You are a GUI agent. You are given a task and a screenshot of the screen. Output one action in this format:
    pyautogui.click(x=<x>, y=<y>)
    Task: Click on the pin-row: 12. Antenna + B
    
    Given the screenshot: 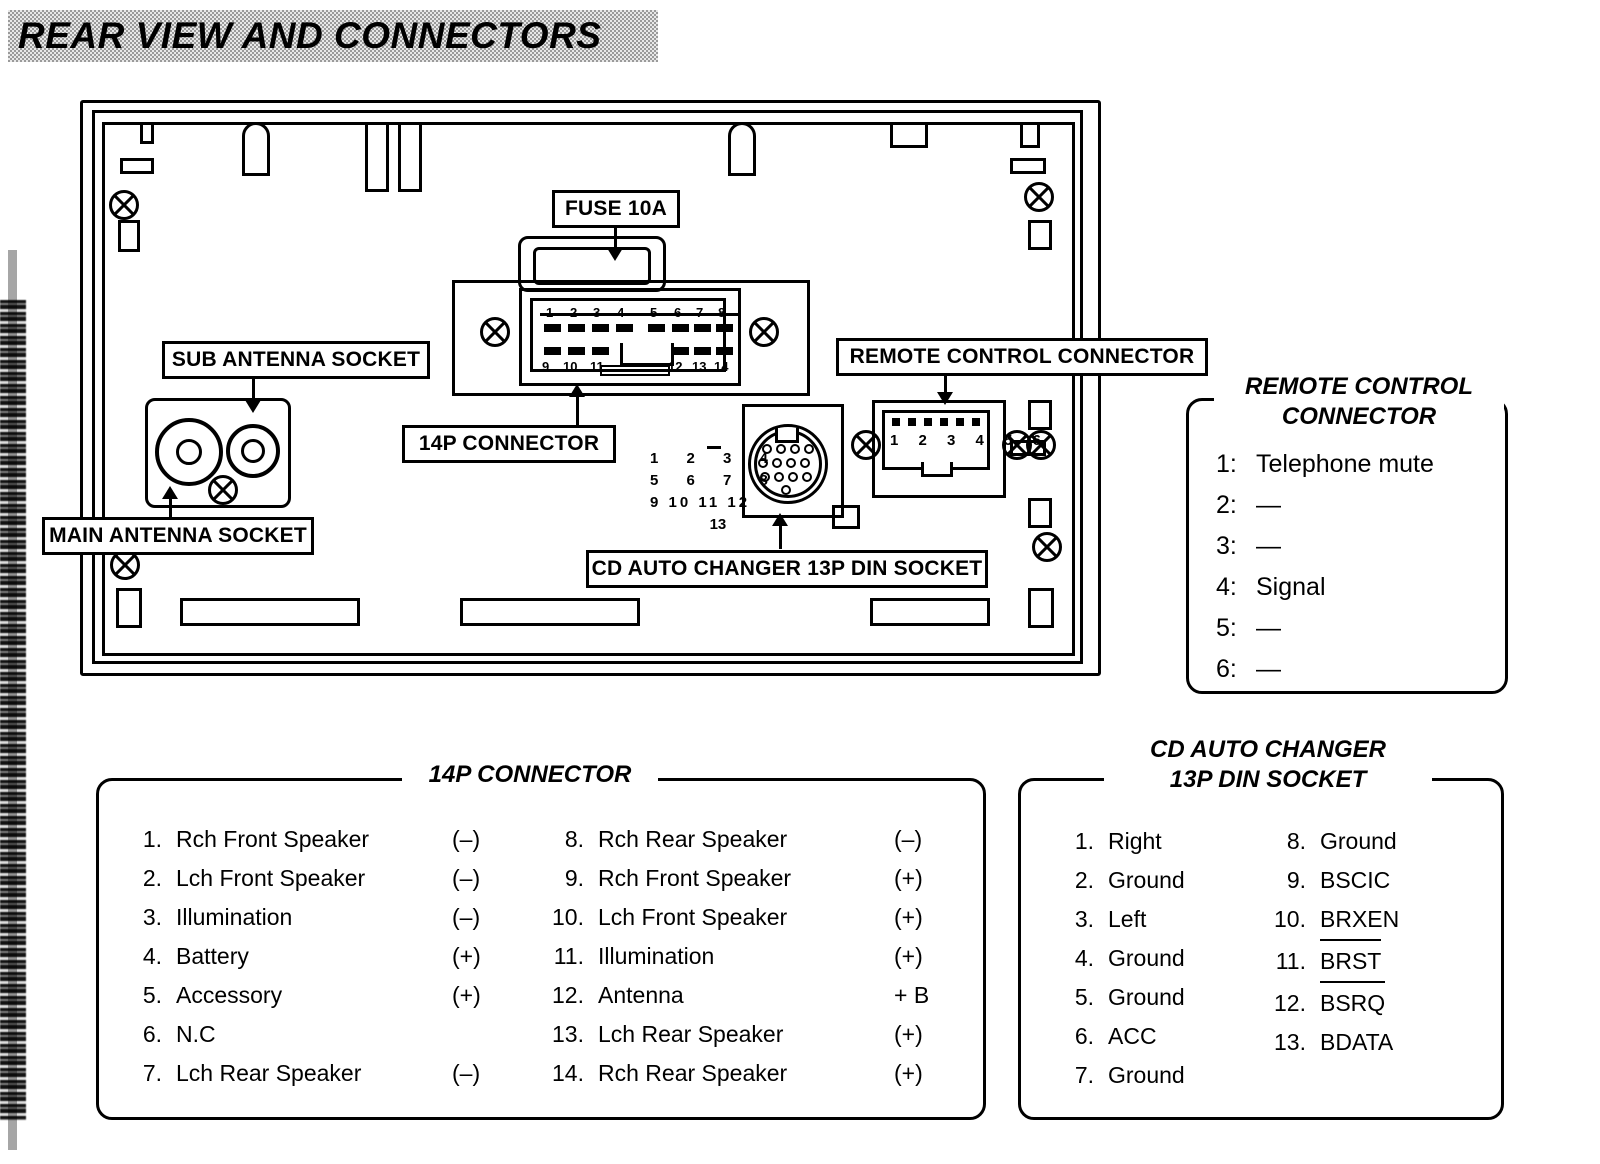 What is the action you would take?
    pyautogui.click(x=750, y=995)
    